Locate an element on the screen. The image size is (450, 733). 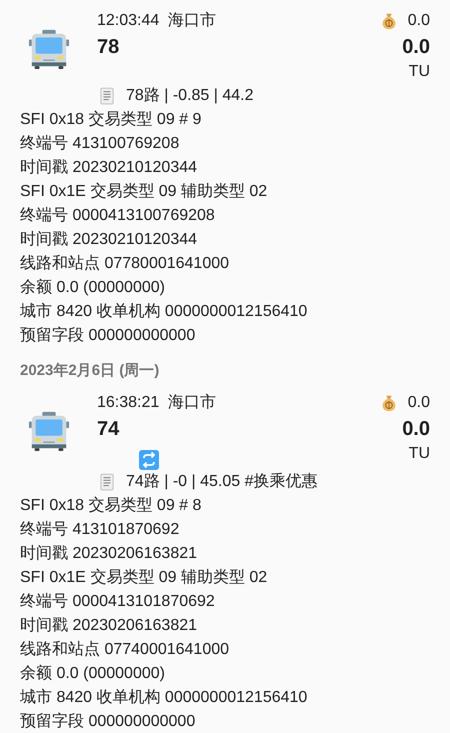
transfer-icon is located at coordinates (149, 460).